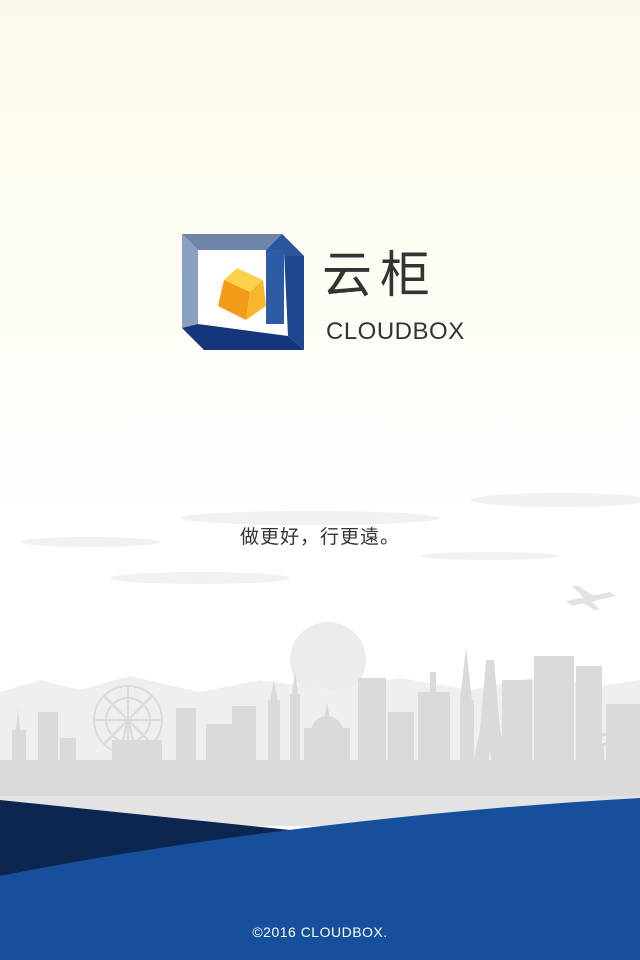 The height and width of the screenshot is (960, 640). I want to click on brand-name-chinese: 云柜, so click(380, 275).